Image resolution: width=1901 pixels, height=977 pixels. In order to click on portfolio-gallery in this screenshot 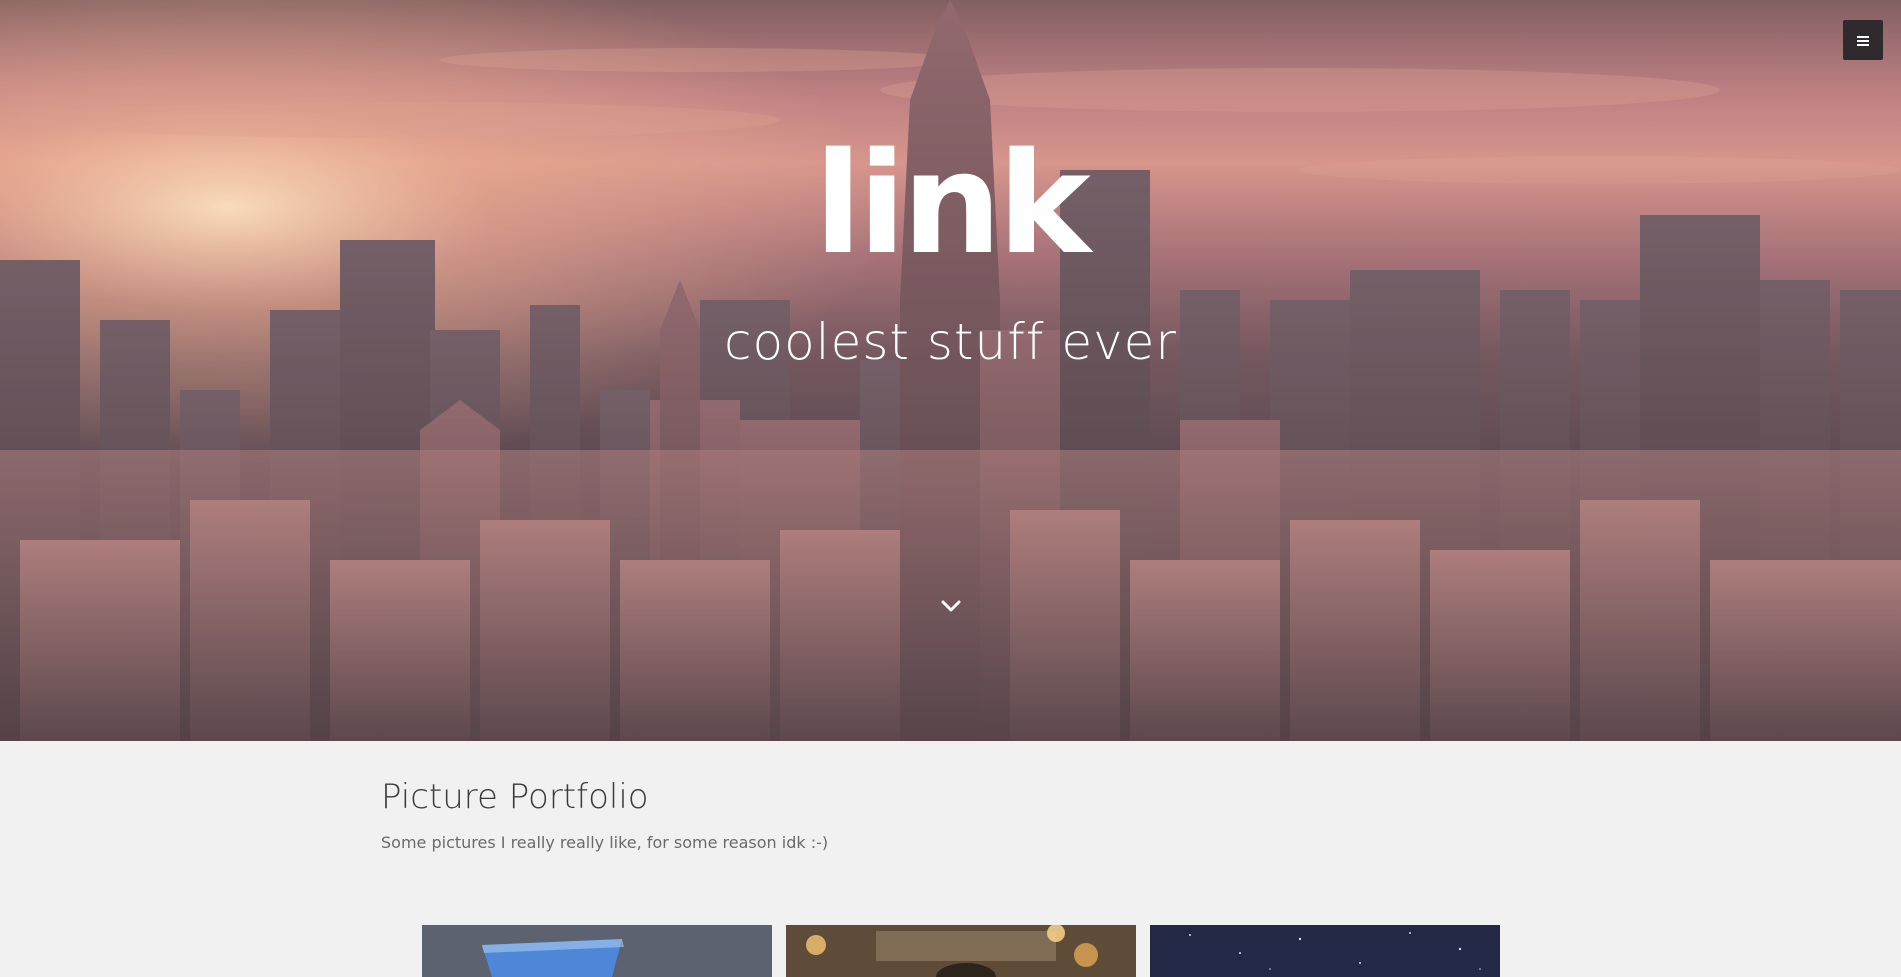, I will do `click(961, 951)`.